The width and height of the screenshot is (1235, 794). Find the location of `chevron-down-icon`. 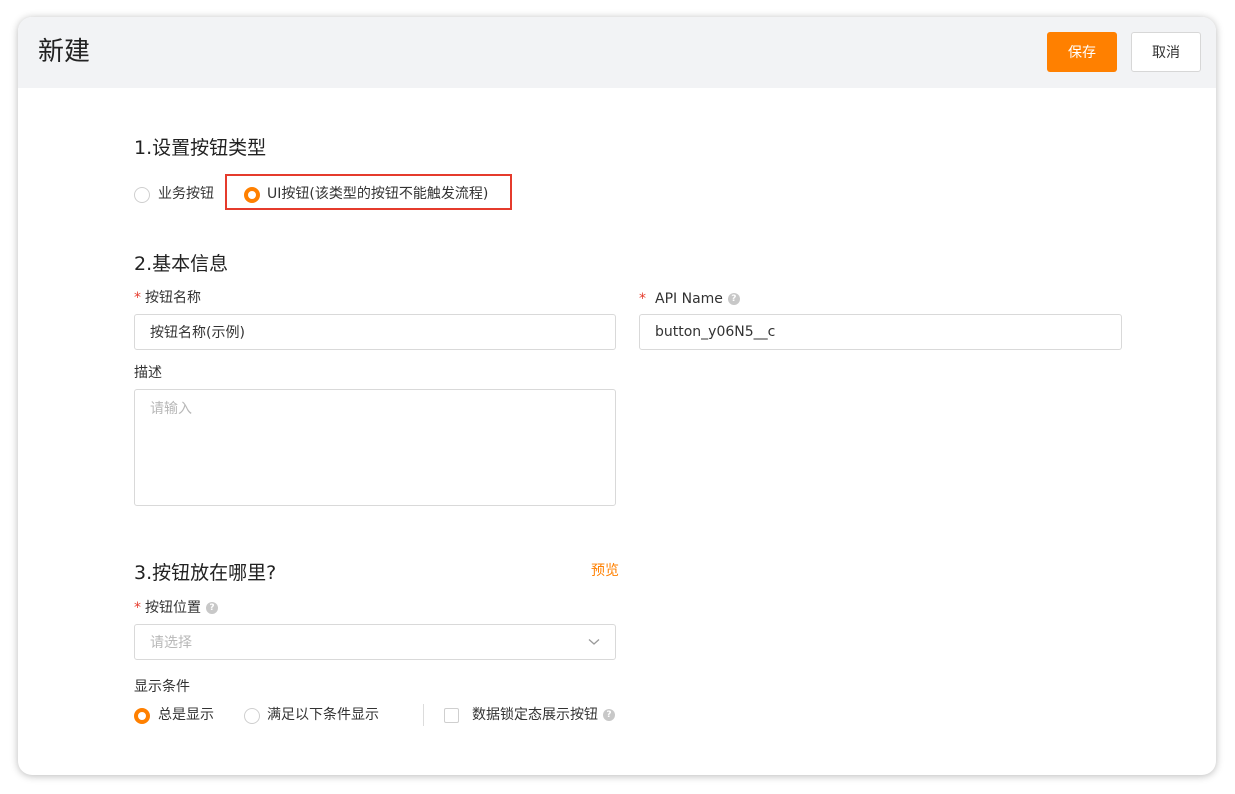

chevron-down-icon is located at coordinates (594, 642).